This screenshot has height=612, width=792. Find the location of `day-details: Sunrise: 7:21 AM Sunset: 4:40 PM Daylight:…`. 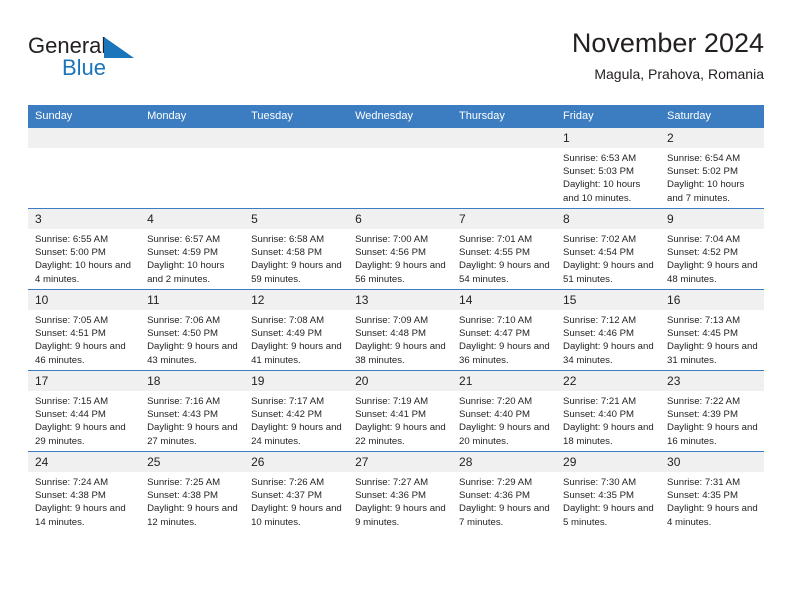

day-details: Sunrise: 7:21 AM Sunset: 4:40 PM Daylight:… is located at coordinates (608, 419).